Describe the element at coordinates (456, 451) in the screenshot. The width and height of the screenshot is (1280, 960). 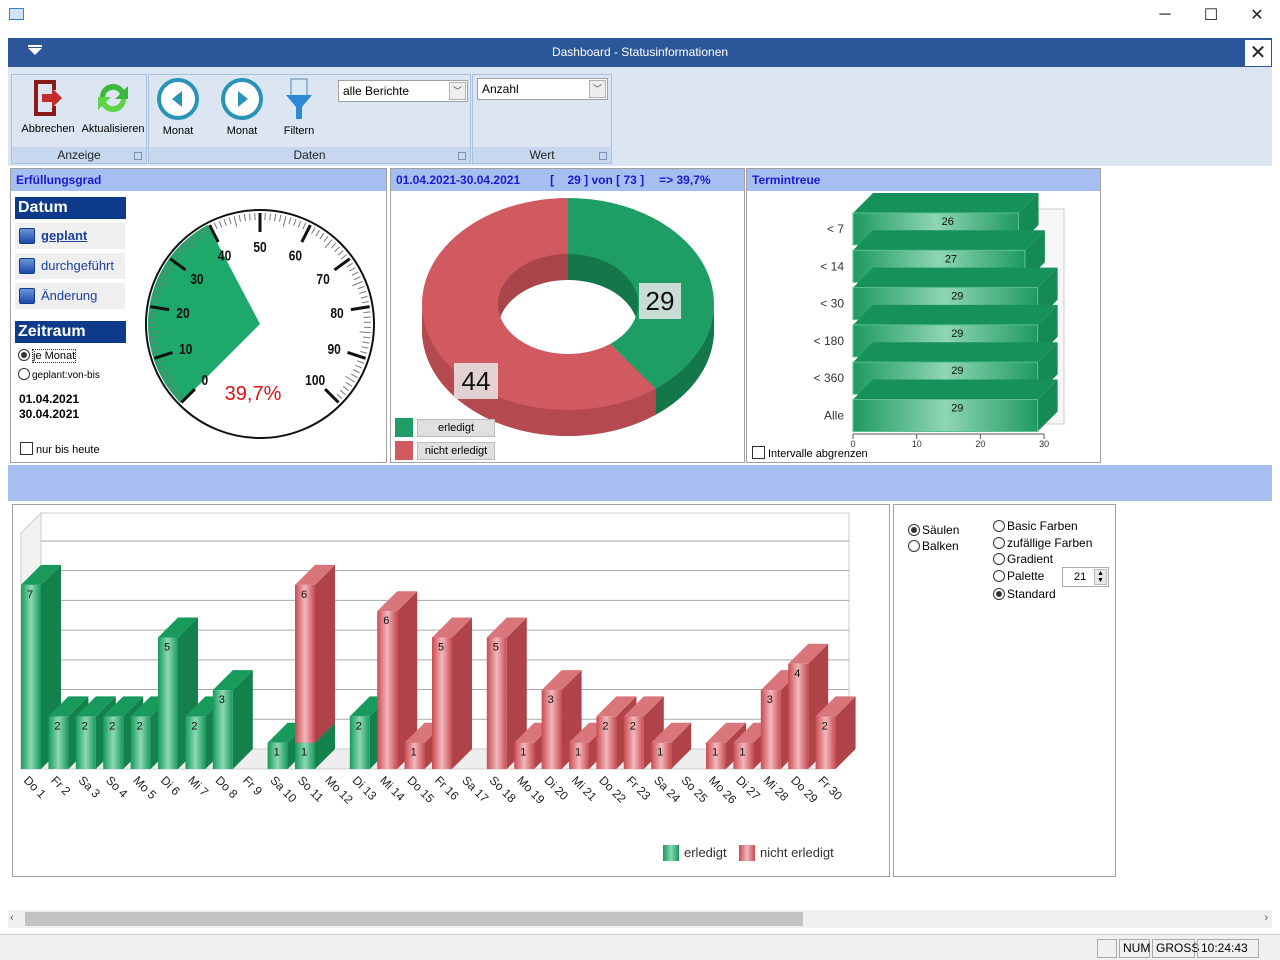
I see `legend-open-button: nicht erledigt` at that location.